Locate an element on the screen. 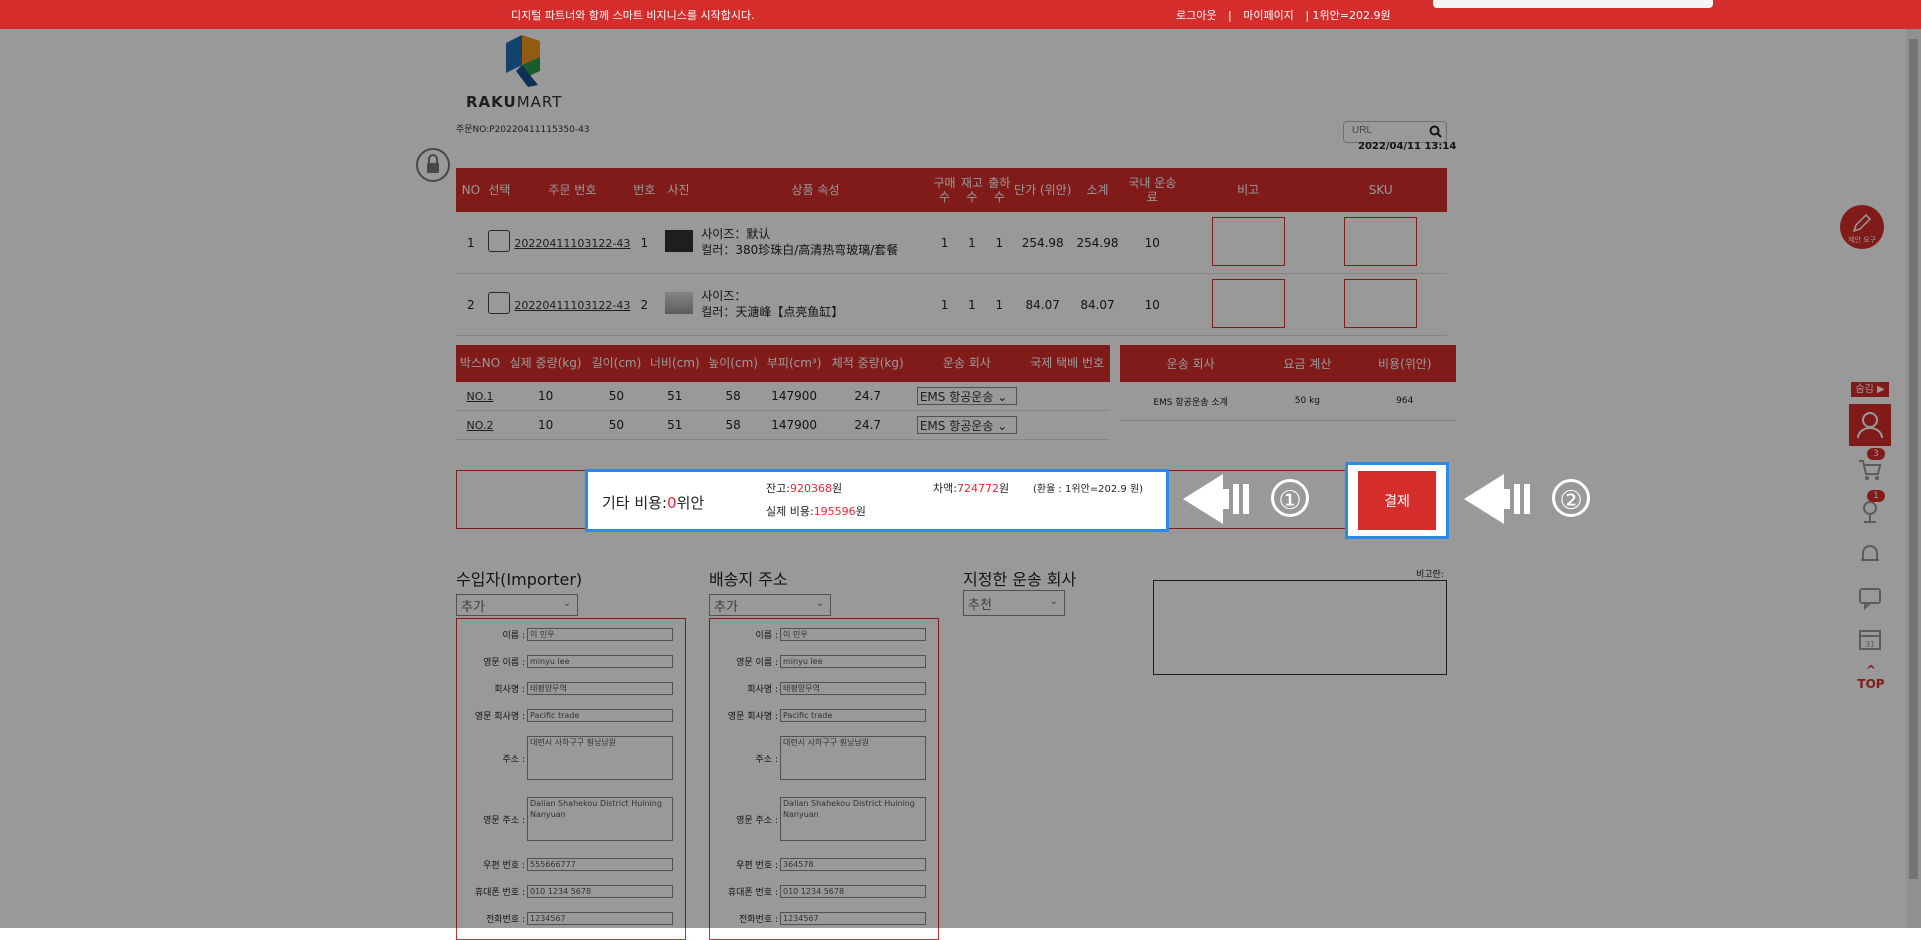 This screenshot has width=1921, height=940. slogan: 디지털 파트너와 함께 스마트 비지니스를 시작합시다. is located at coordinates (633, 15).